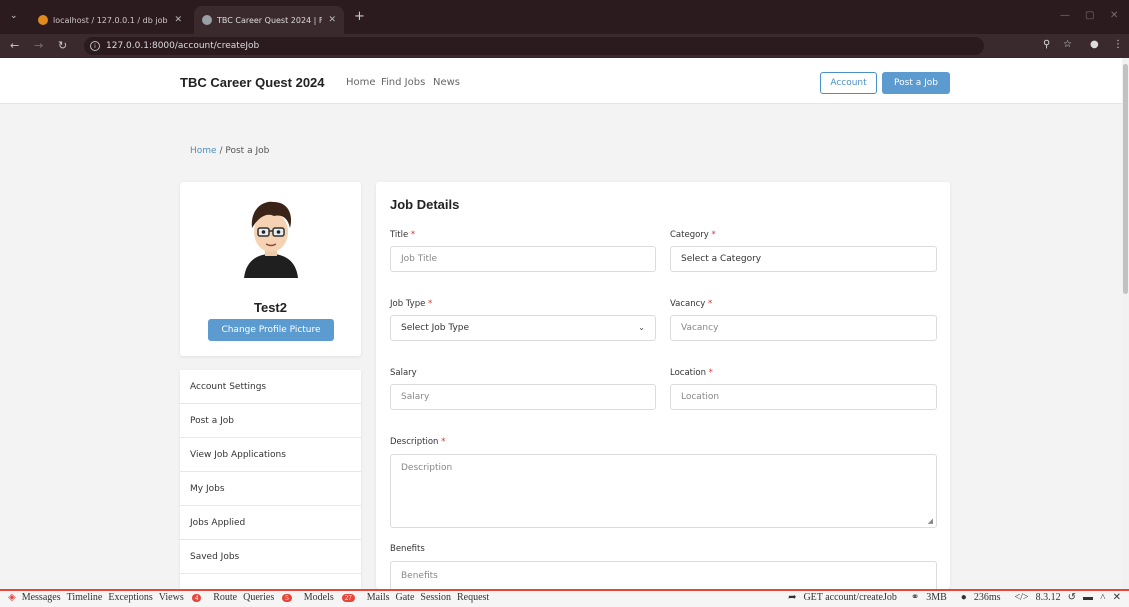 This screenshot has width=1129, height=607. I want to click on profile-name: Test2, so click(270, 307).